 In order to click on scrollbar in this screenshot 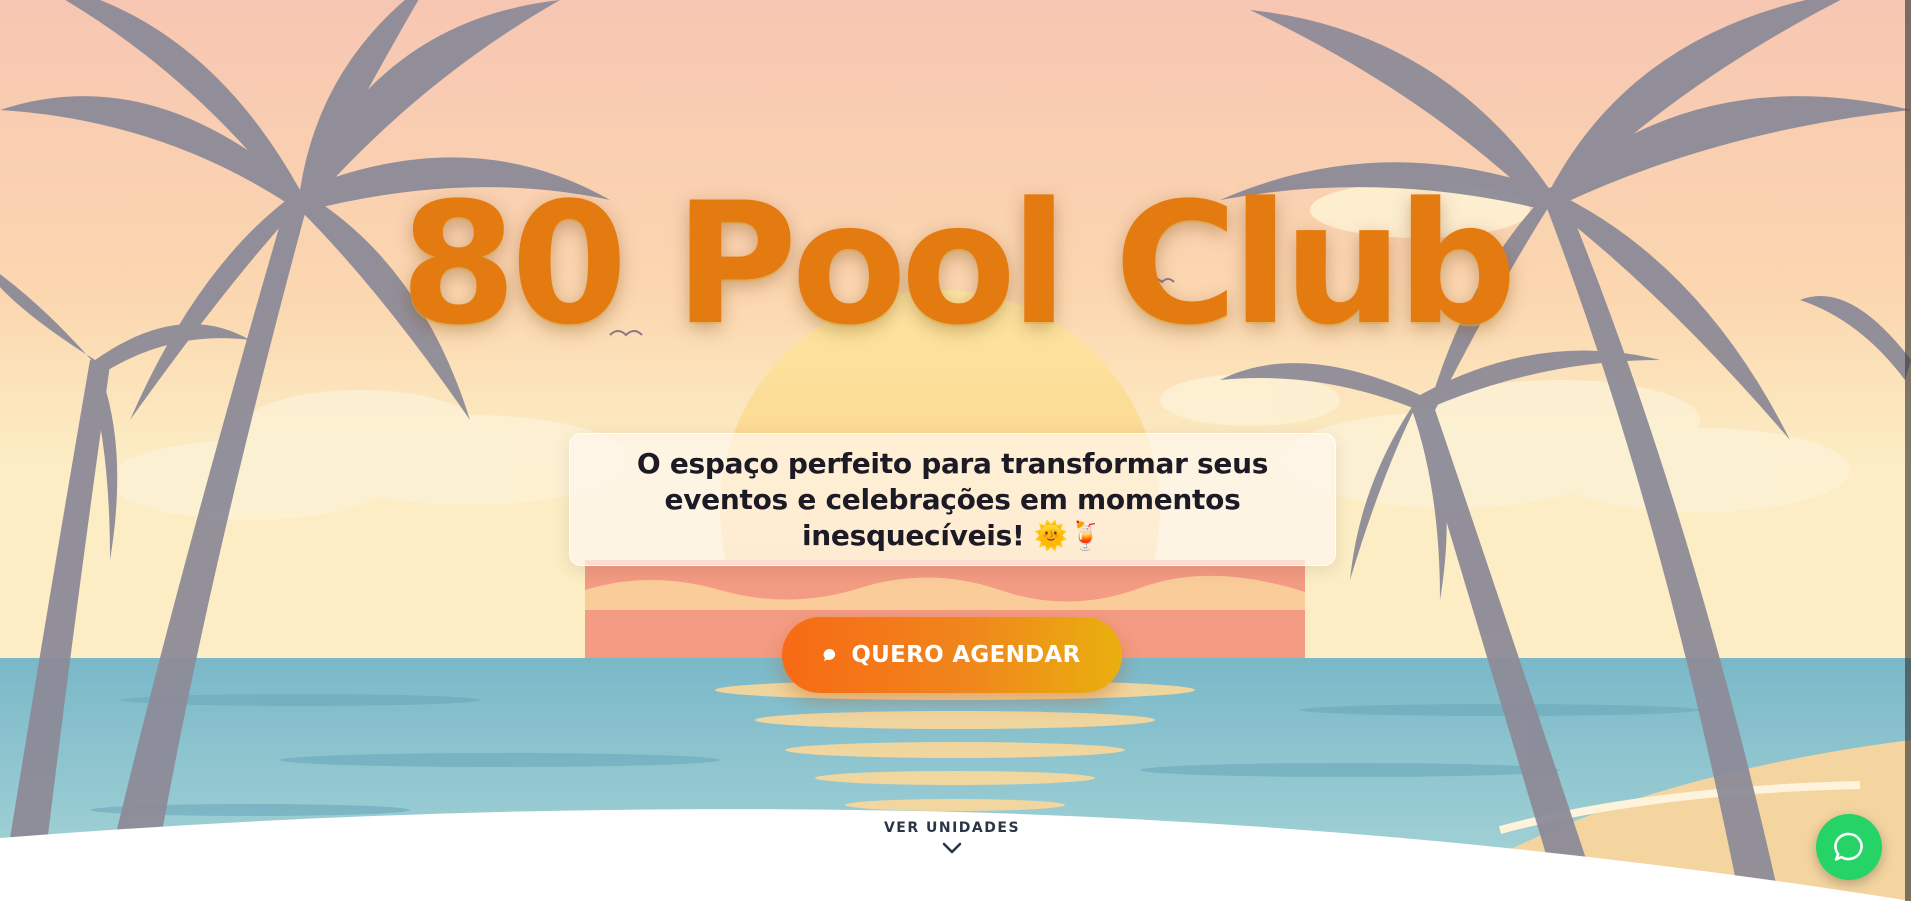, I will do `click(1908, 450)`.